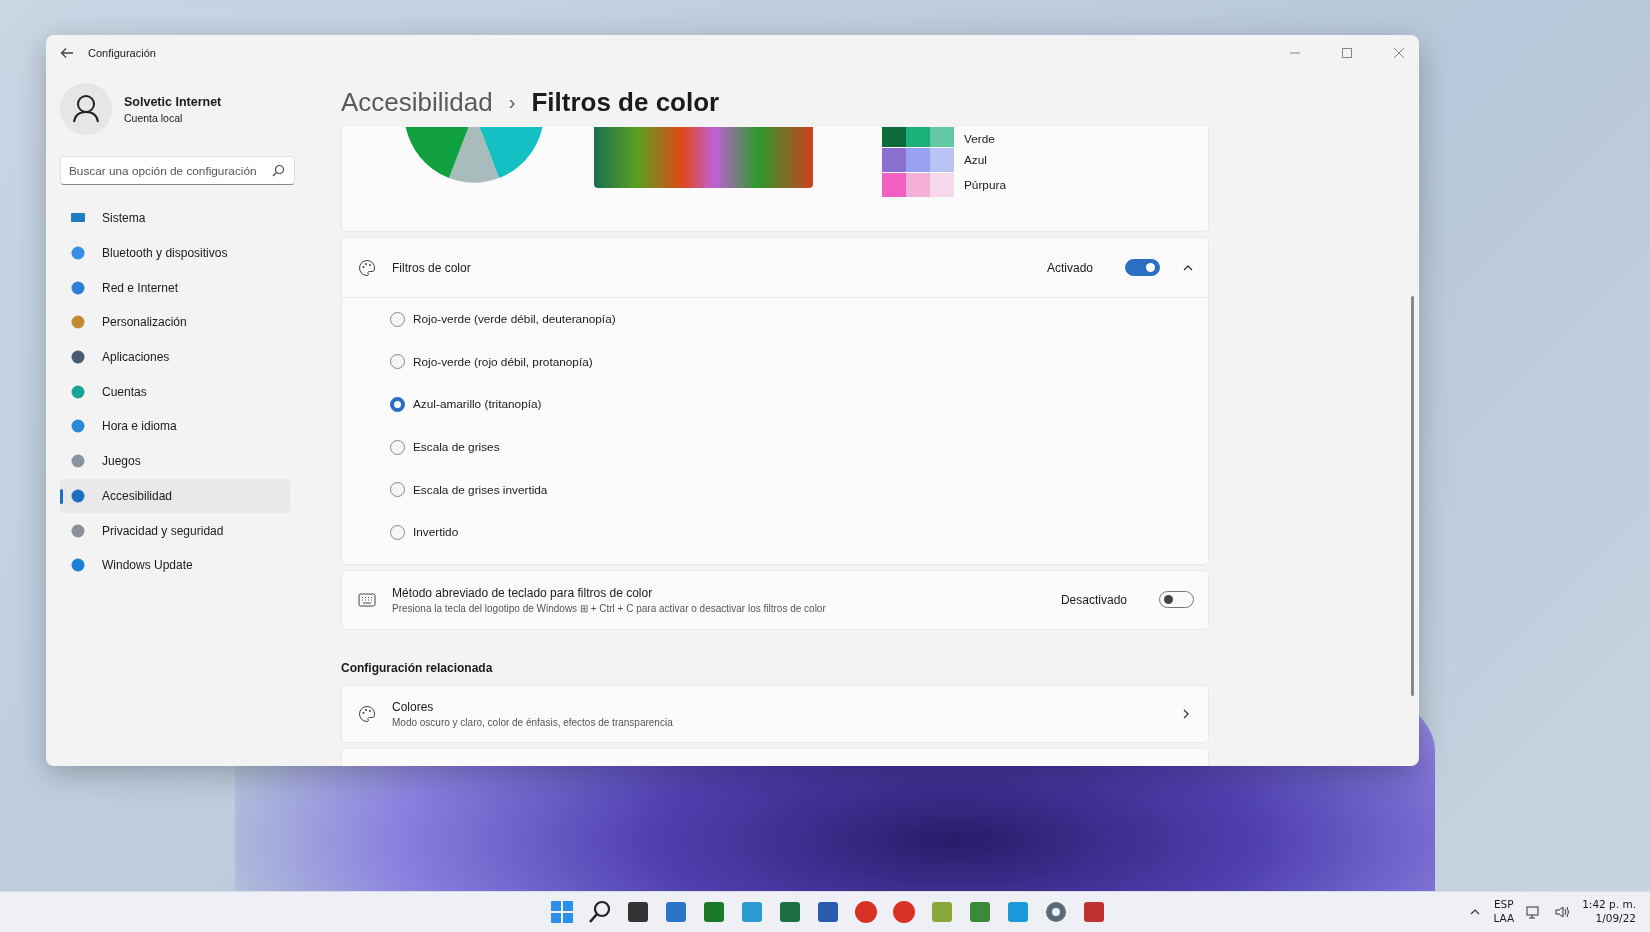  I want to click on sidebar-item: Sistema, so click(175, 218).